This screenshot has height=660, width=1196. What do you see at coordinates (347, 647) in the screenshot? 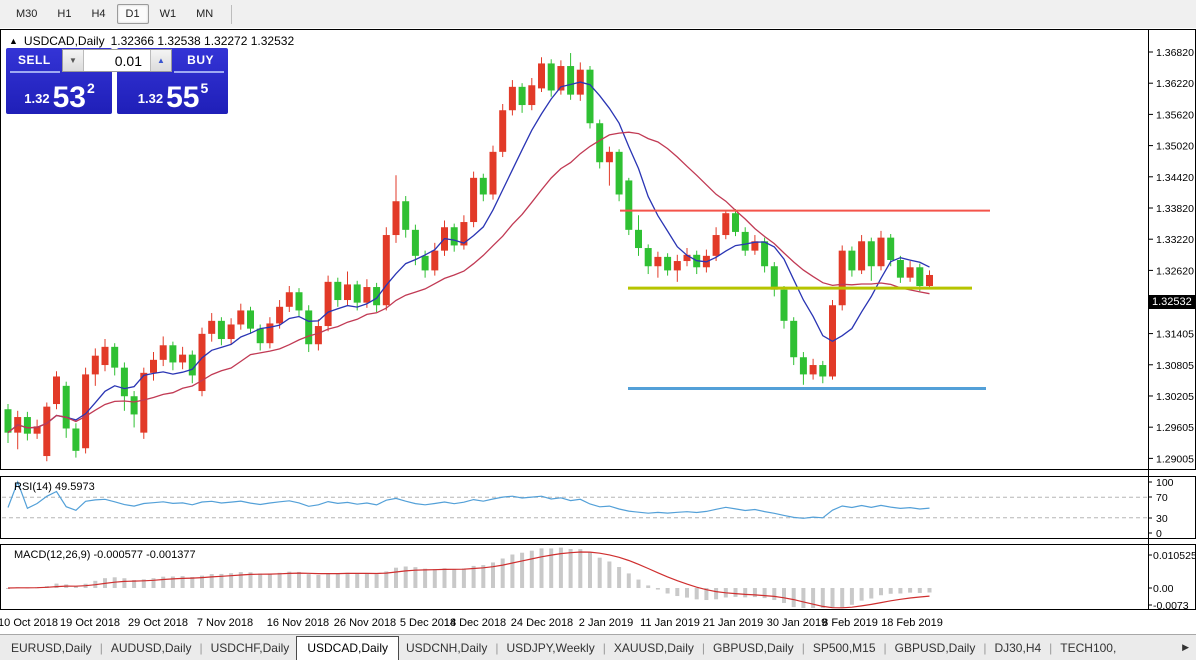
I see `chart-tab-usdcad: USDCAD,Daily` at bounding box center [347, 647].